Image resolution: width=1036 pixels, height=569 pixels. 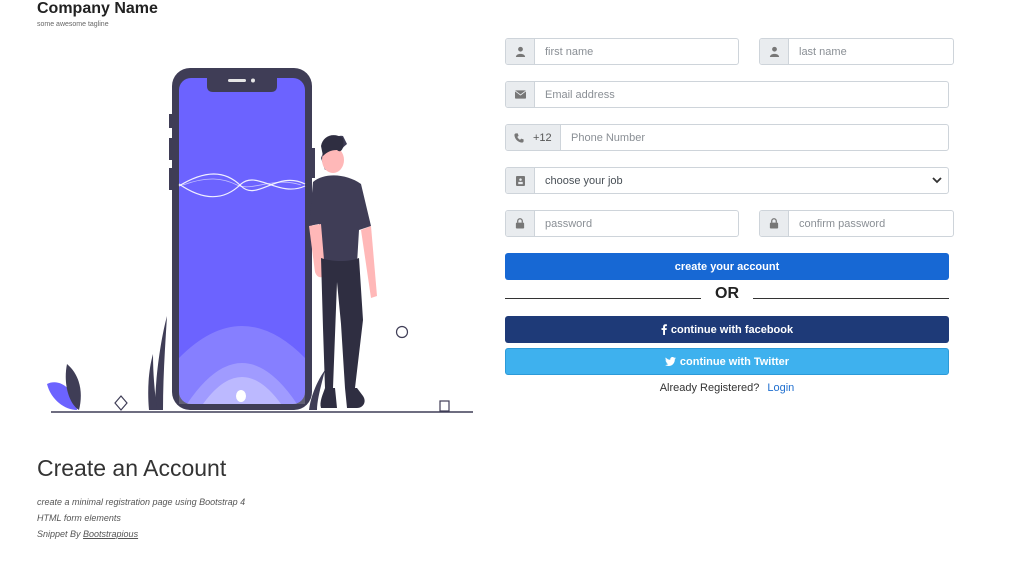 I want to click on first-name-input, so click(x=636, y=51).